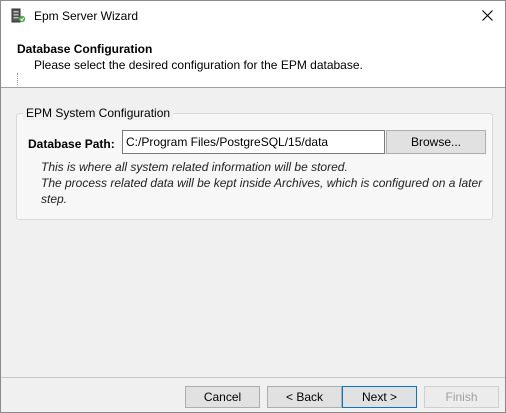 The width and height of the screenshot is (506, 413). What do you see at coordinates (253, 378) in the screenshot?
I see `footer-divider` at bounding box center [253, 378].